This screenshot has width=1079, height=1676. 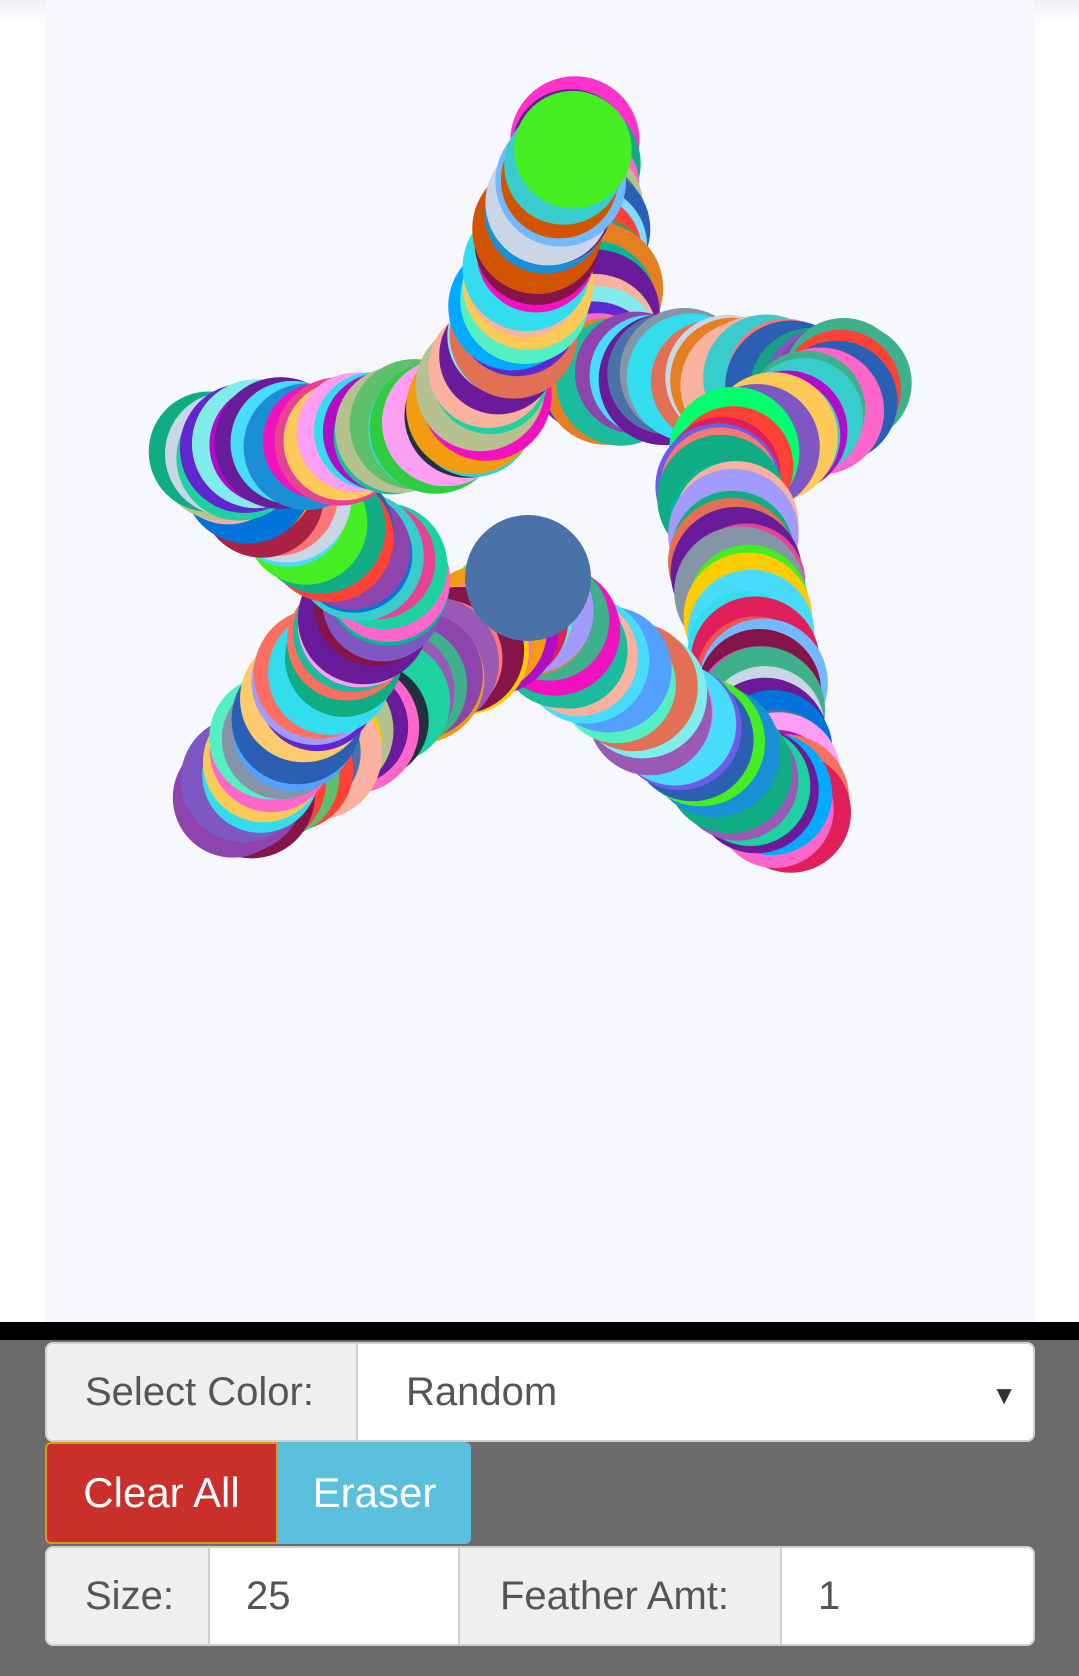 I want to click on select-color-label: Select Color:, so click(x=201, y=1392).